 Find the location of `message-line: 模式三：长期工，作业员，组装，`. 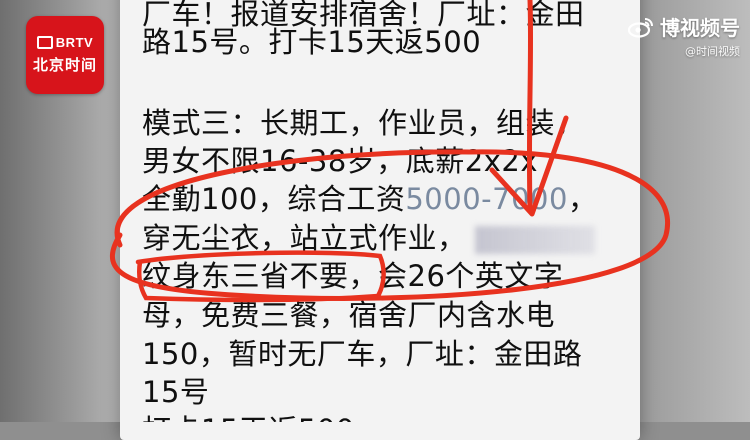

message-line: 模式三：长期工，作业员，组装， is located at coordinates (363, 123).